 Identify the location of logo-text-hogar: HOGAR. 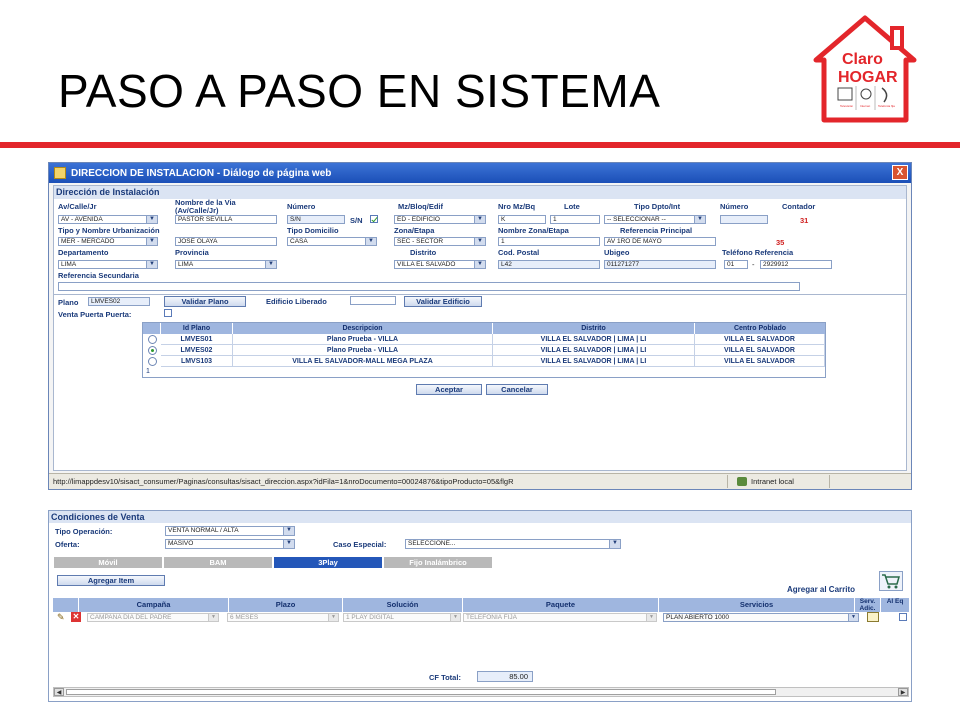
(868, 77).